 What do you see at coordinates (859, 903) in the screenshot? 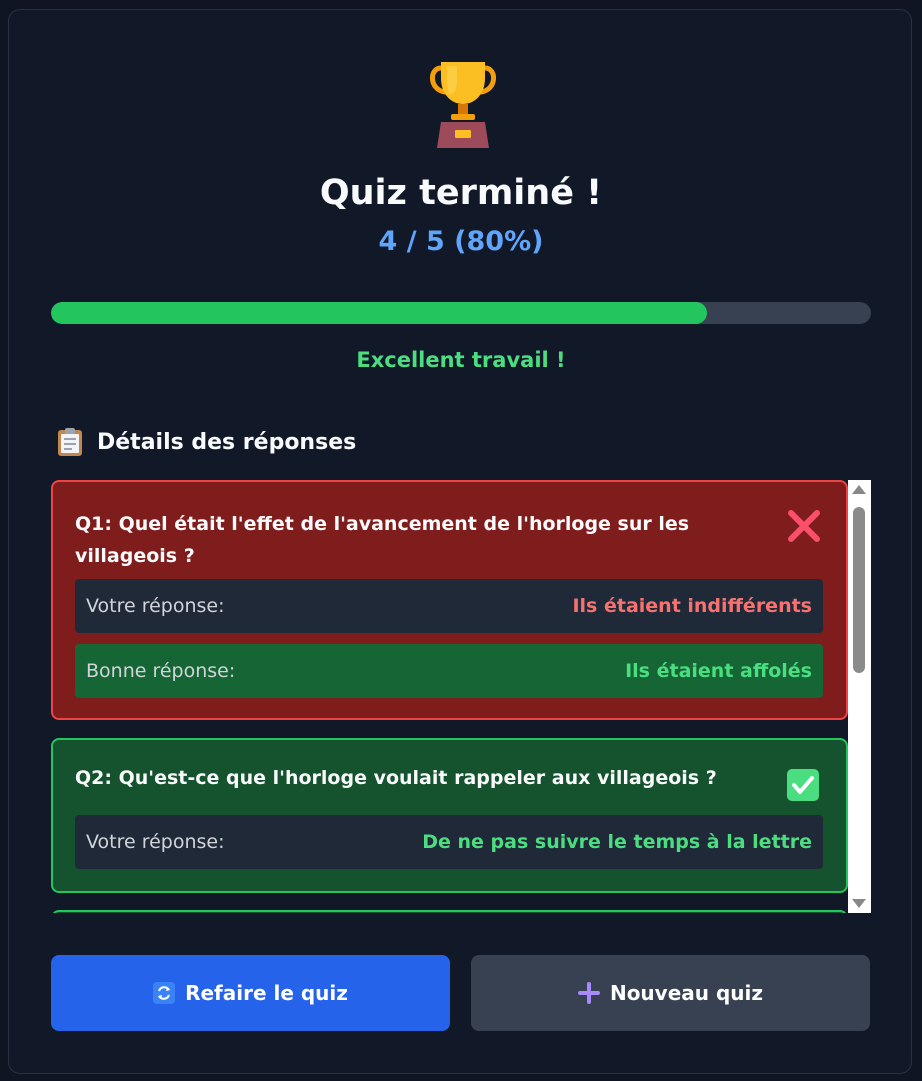
I see `scroll-down-icon` at bounding box center [859, 903].